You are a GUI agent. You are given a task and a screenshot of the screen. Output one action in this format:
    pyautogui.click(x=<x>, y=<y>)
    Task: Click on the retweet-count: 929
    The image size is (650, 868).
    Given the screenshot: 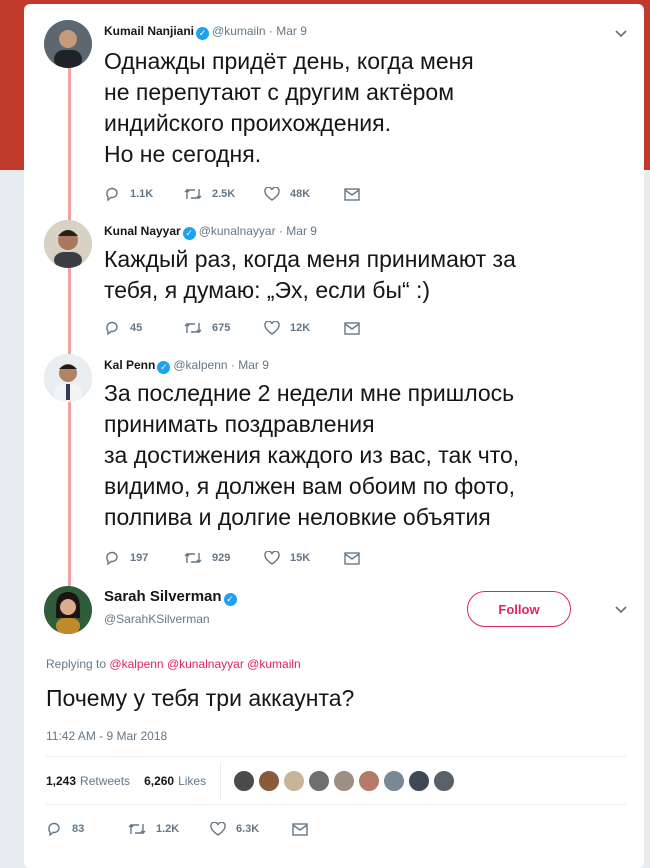 What is the action you would take?
    pyautogui.click(x=221, y=558)
    